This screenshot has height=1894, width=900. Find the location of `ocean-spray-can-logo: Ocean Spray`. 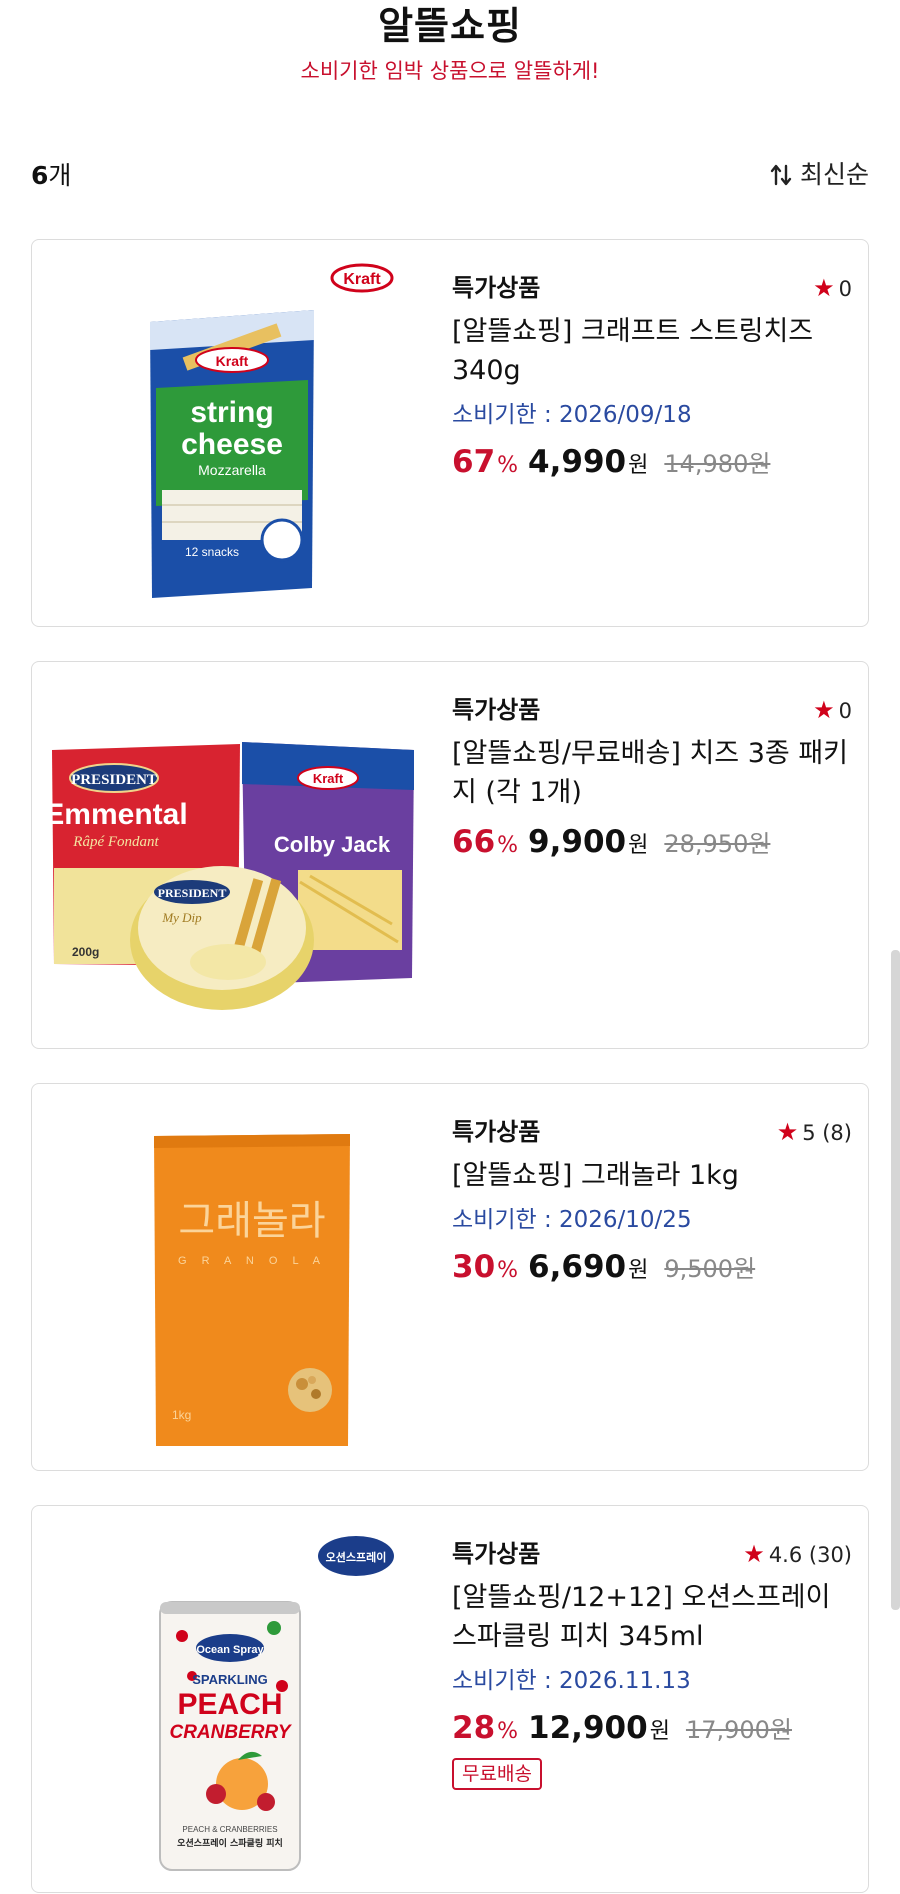

ocean-spray-can-logo: Ocean Spray is located at coordinates (230, 1650).